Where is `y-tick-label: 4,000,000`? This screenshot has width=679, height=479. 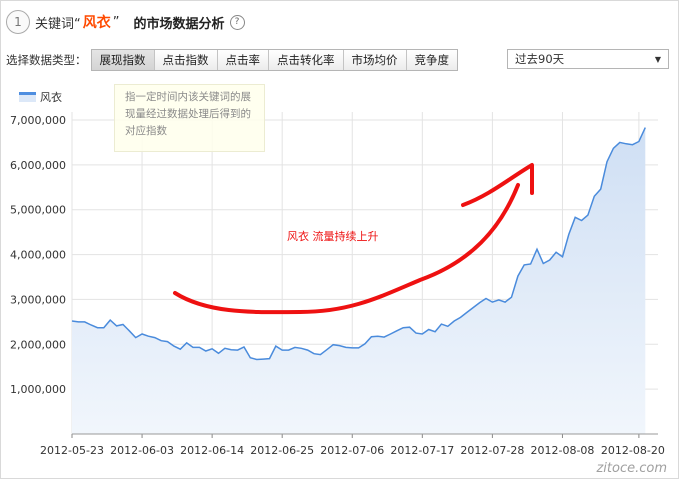 y-tick-label: 4,000,000 is located at coordinates (38, 255).